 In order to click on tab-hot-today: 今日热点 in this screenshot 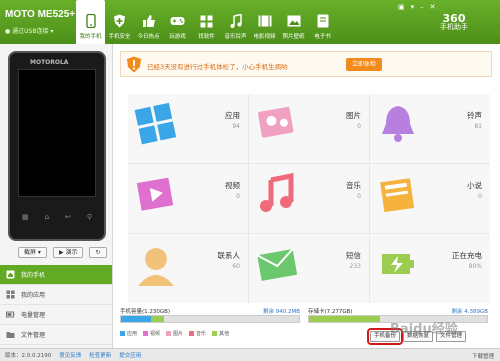, I will do `click(148, 22)`.